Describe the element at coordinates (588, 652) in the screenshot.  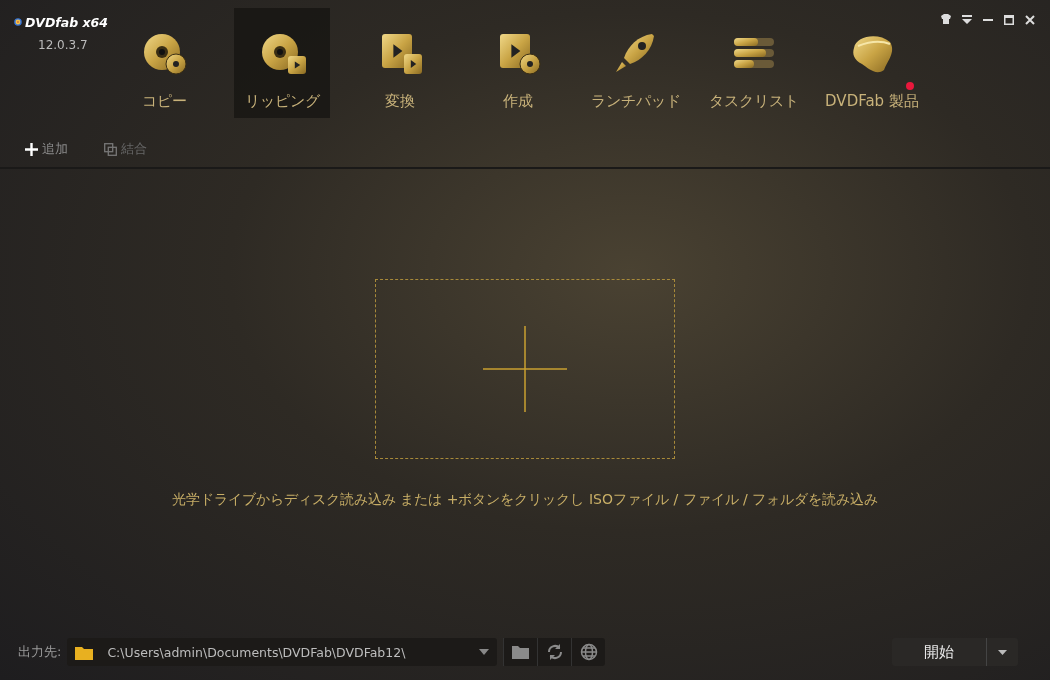
I see `globe-icon` at that location.